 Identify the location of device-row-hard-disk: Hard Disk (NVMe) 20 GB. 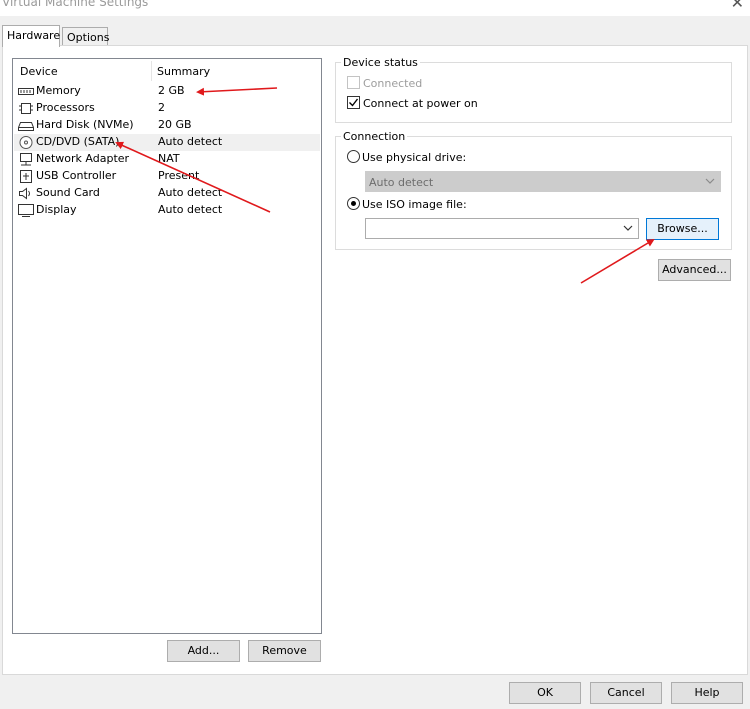
(167, 125).